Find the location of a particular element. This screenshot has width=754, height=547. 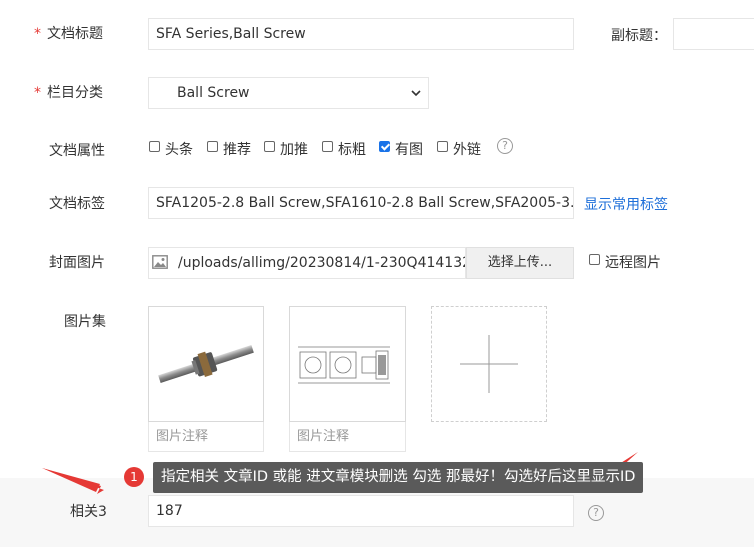

checkbox-has-image is located at coordinates (384, 146).